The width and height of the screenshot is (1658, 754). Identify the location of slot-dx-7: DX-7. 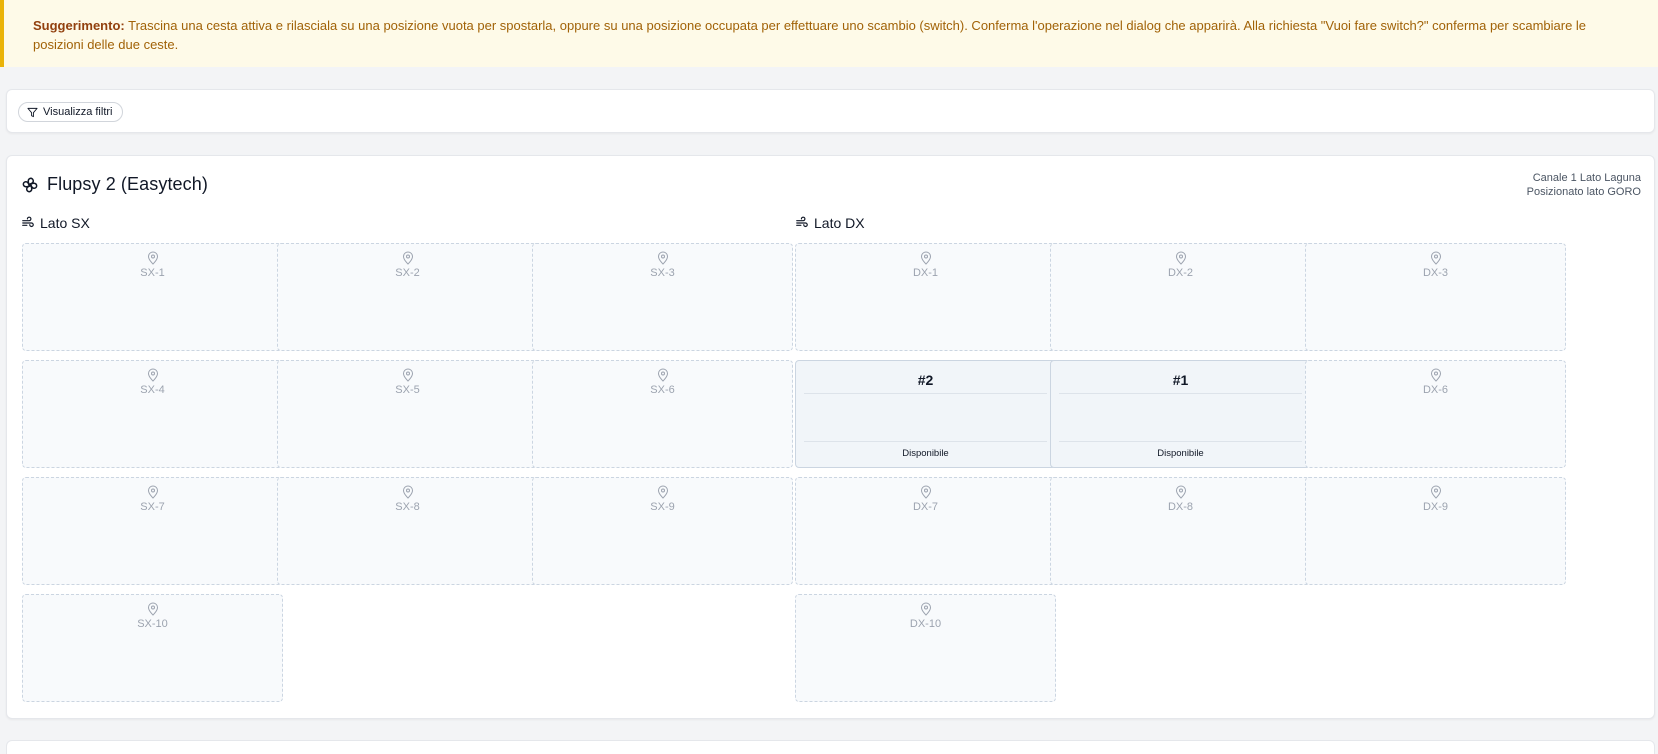
(925, 531).